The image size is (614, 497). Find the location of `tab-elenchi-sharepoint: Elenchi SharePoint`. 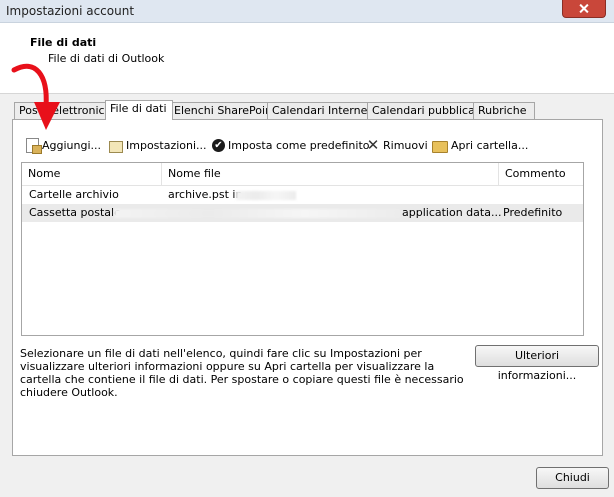

tab-elenchi-sharepoint: Elenchi SharePoint is located at coordinates (222, 110).